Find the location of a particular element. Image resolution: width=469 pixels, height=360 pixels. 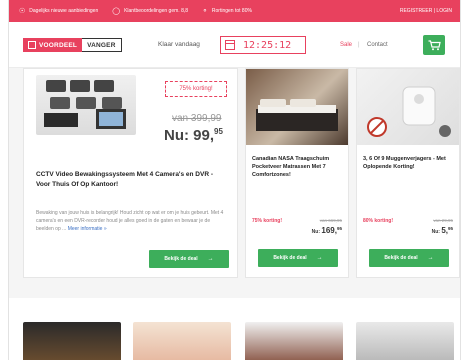

thumbs-up-icon: ◯ is located at coordinates (116, 11).